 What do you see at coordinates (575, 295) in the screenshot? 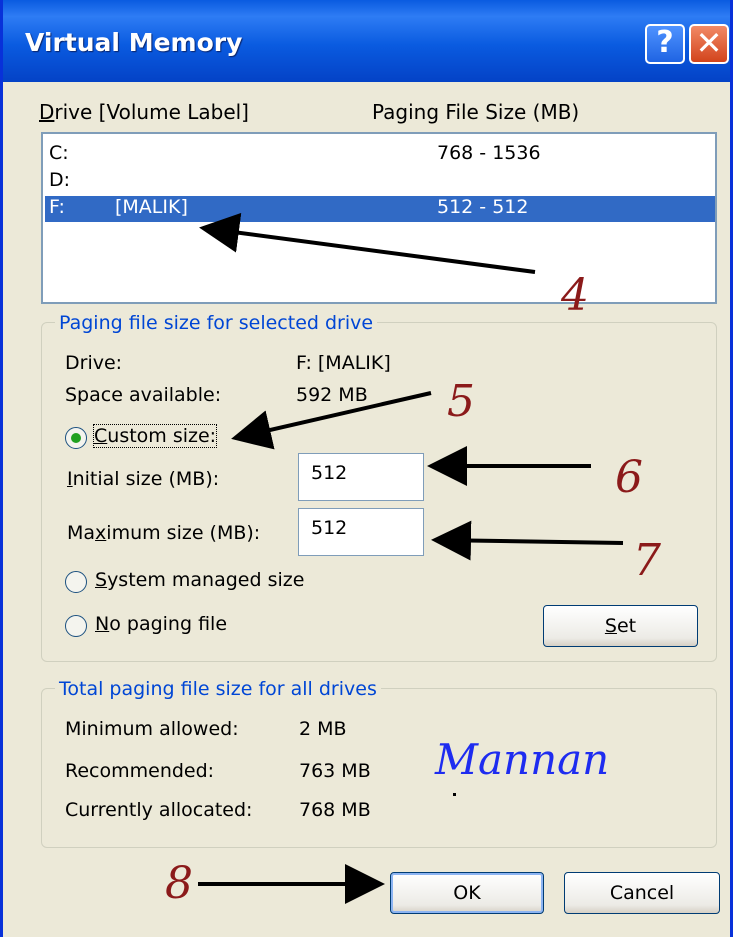
I see `annotation-number-4: 4` at bounding box center [575, 295].